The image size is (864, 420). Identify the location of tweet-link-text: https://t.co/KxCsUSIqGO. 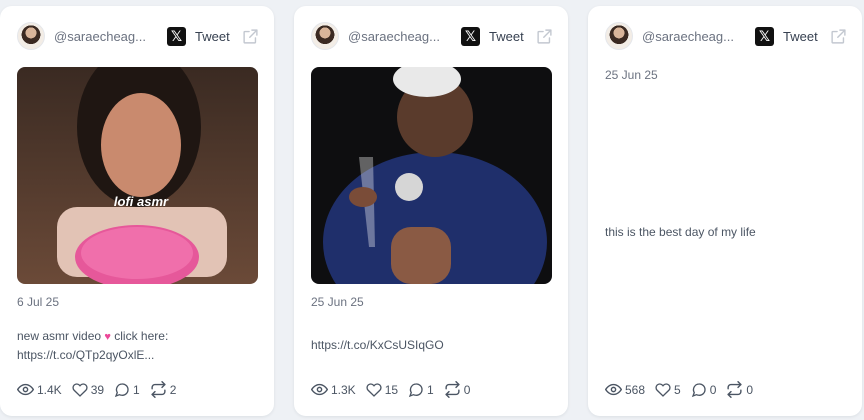
(432, 345).